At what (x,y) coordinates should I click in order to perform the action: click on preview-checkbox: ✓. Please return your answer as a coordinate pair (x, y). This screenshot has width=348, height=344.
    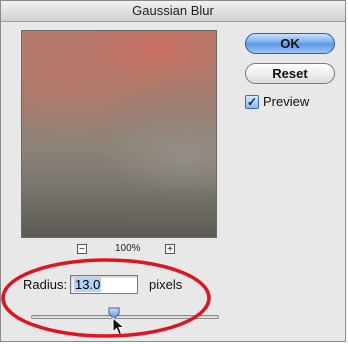
    Looking at the image, I should click on (252, 102).